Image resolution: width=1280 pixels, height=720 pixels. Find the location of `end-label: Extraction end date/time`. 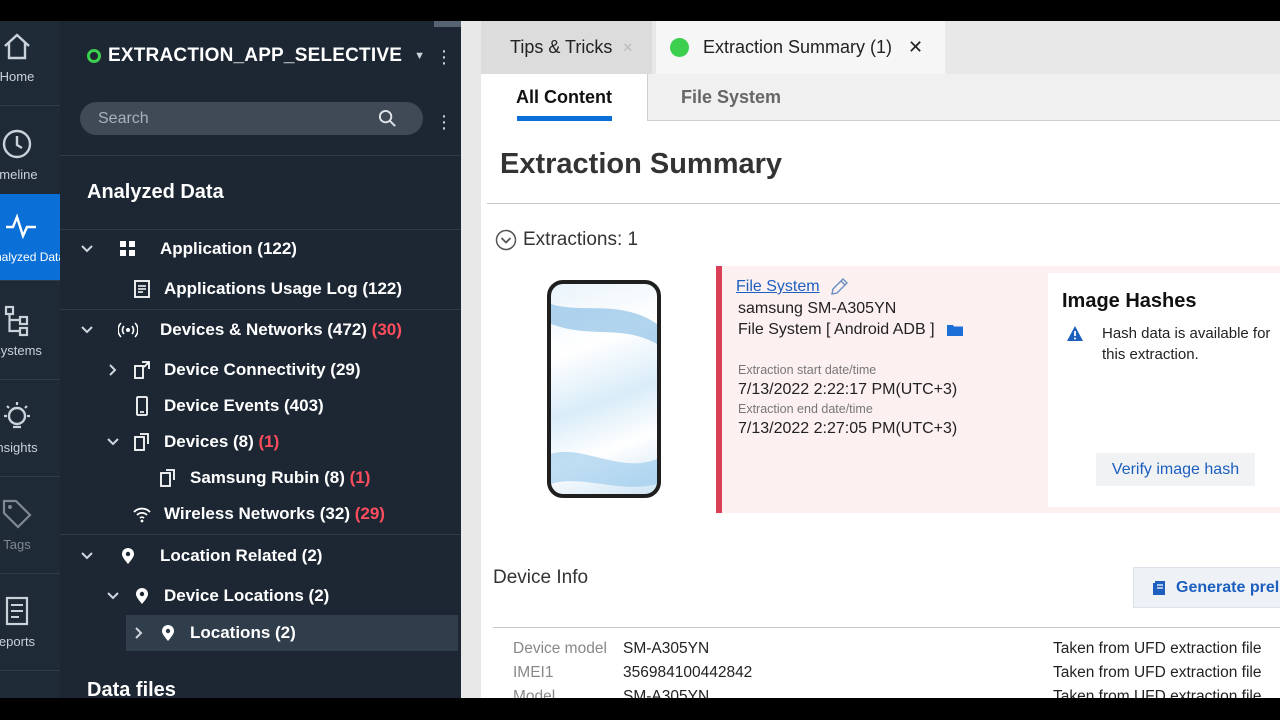

end-label: Extraction end date/time is located at coordinates (805, 409).